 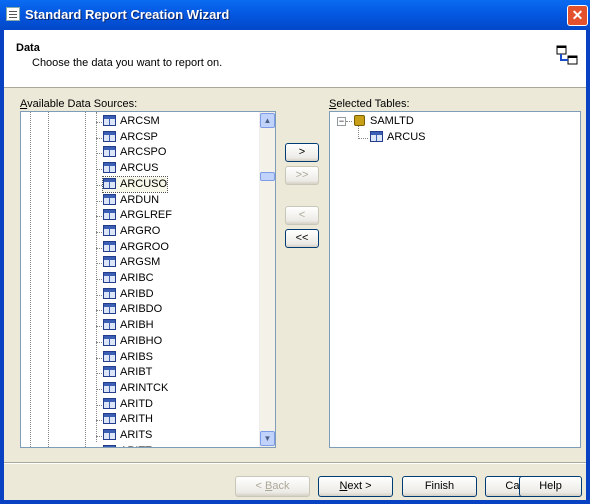 What do you see at coordinates (127, 14) in the screenshot?
I see `window-title: Standard Report Creation Wizard` at bounding box center [127, 14].